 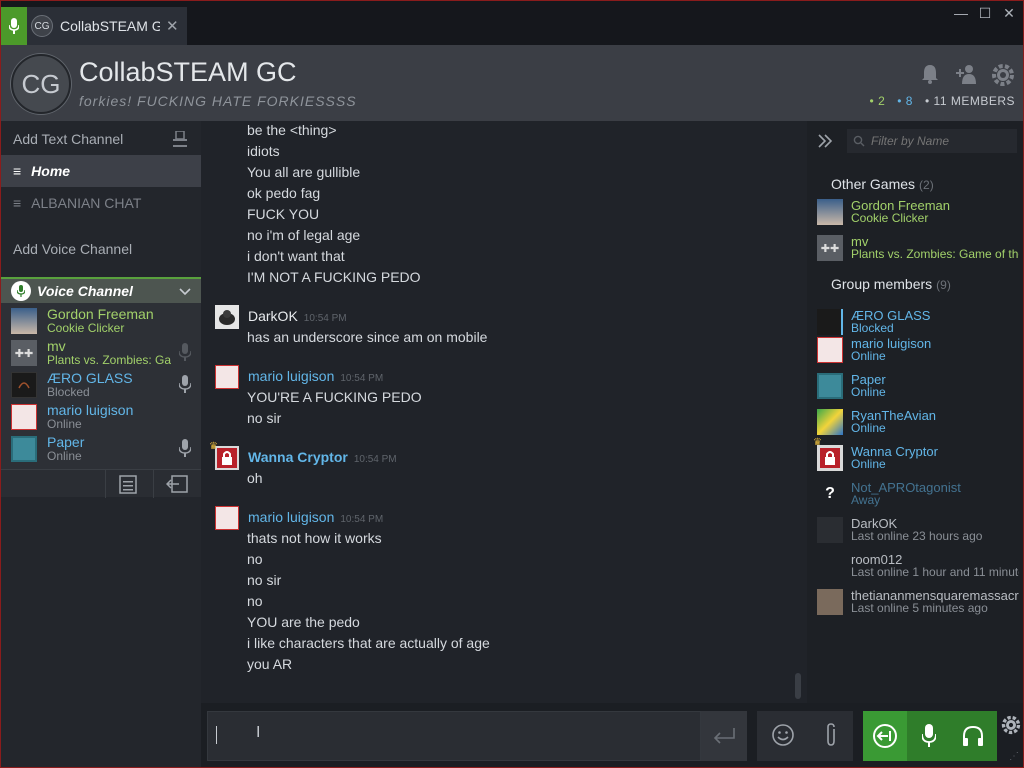 I want to click on send-button, so click(x=724, y=736).